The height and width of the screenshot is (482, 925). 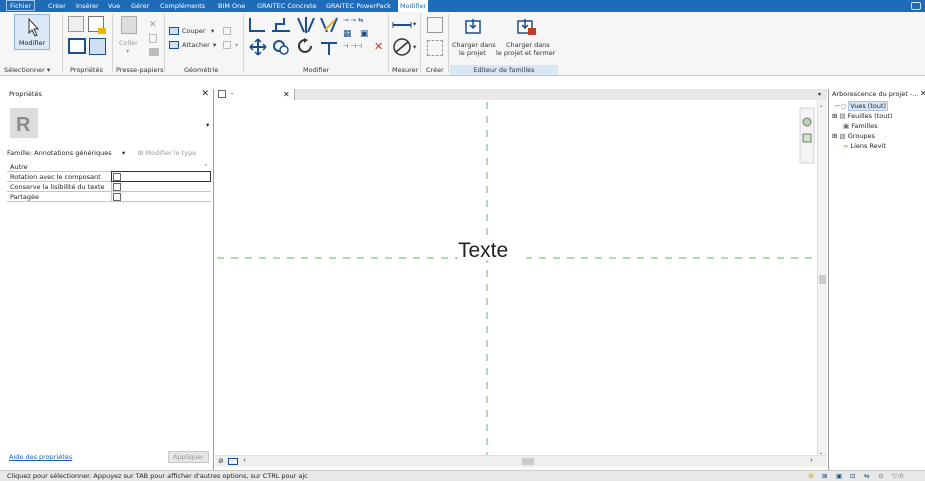 I want to click on couper-dropdown-icon: ▾, so click(x=212, y=31).